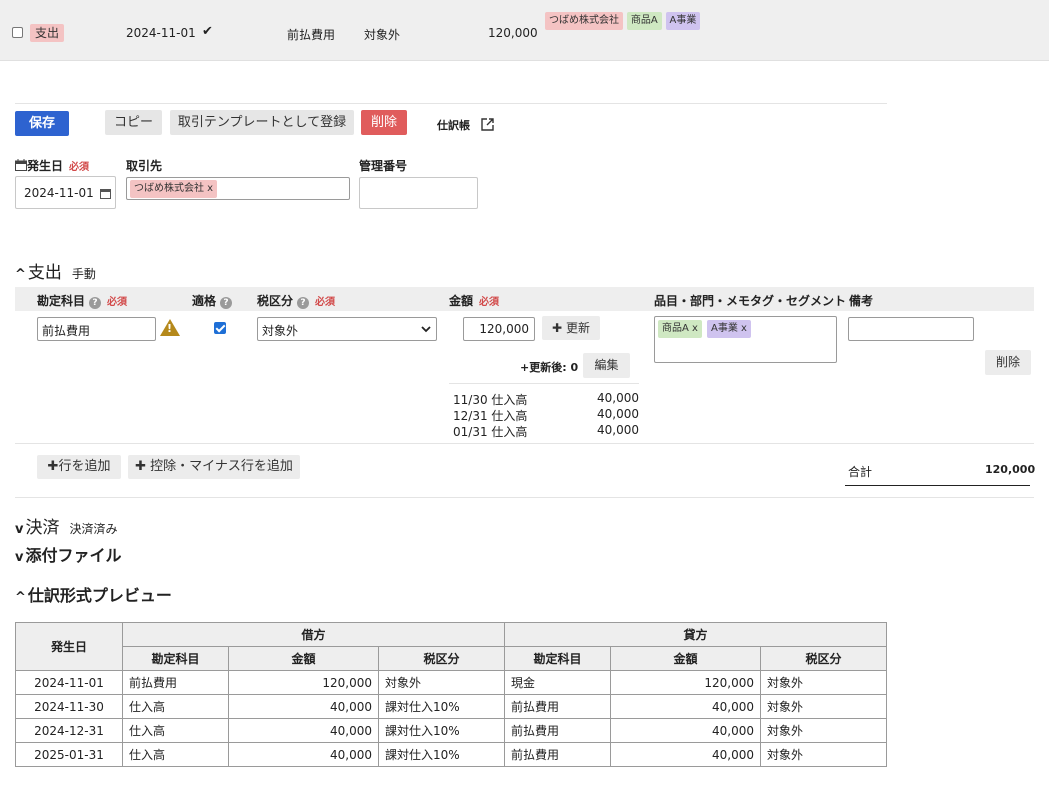  Describe the element at coordinates (750, 301) in the screenshot. I see `col-tags: 品目・部門・メモタグ・セグメント` at that location.